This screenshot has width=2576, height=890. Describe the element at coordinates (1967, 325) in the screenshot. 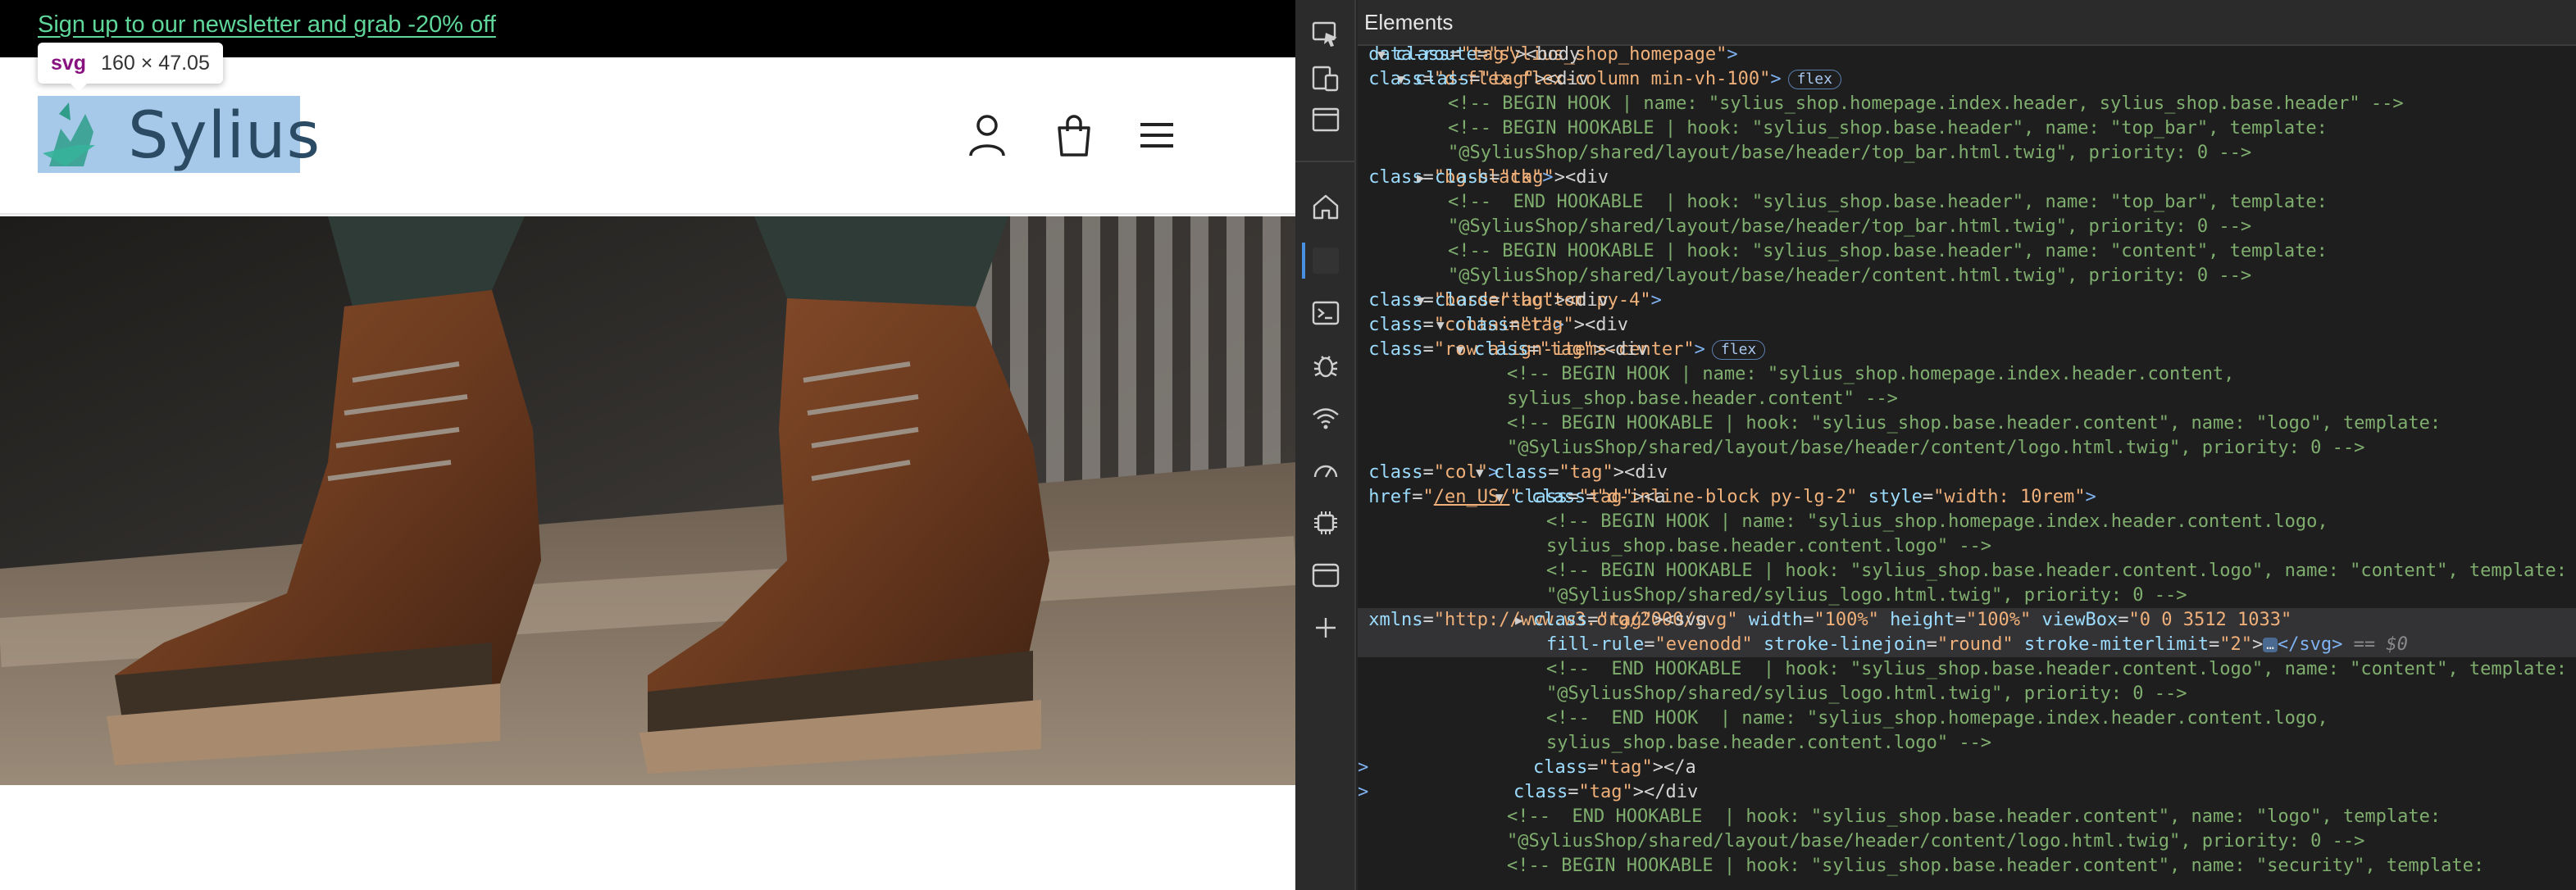

I see `dom-tree-line: ▼ class="tag"><div class="container">` at that location.